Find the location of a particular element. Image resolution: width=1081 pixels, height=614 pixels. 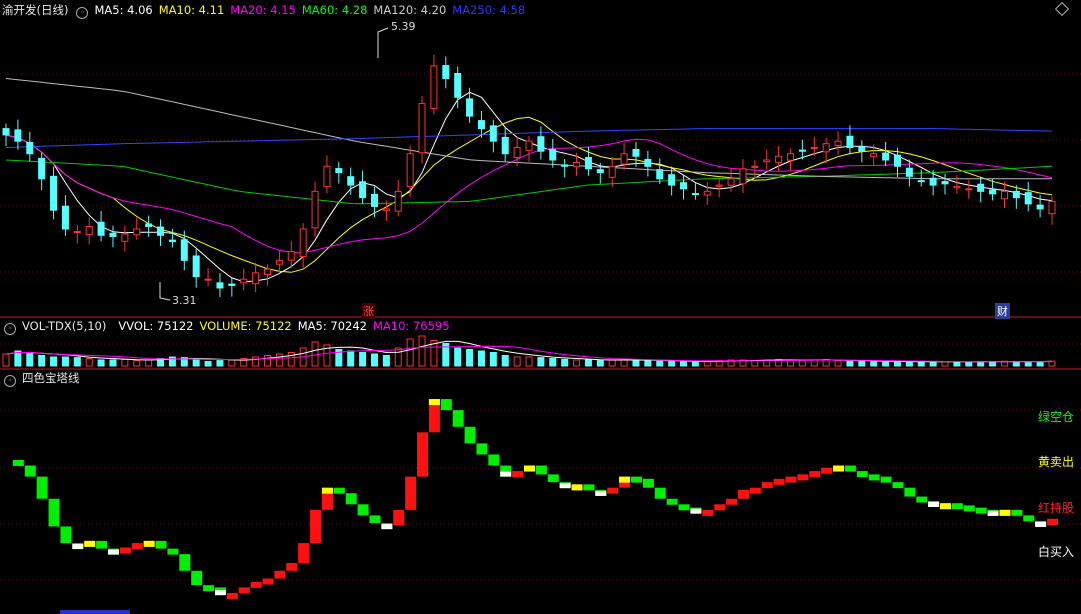

legend-yellow-sell: 黄卖出 is located at coordinates (1056, 462).